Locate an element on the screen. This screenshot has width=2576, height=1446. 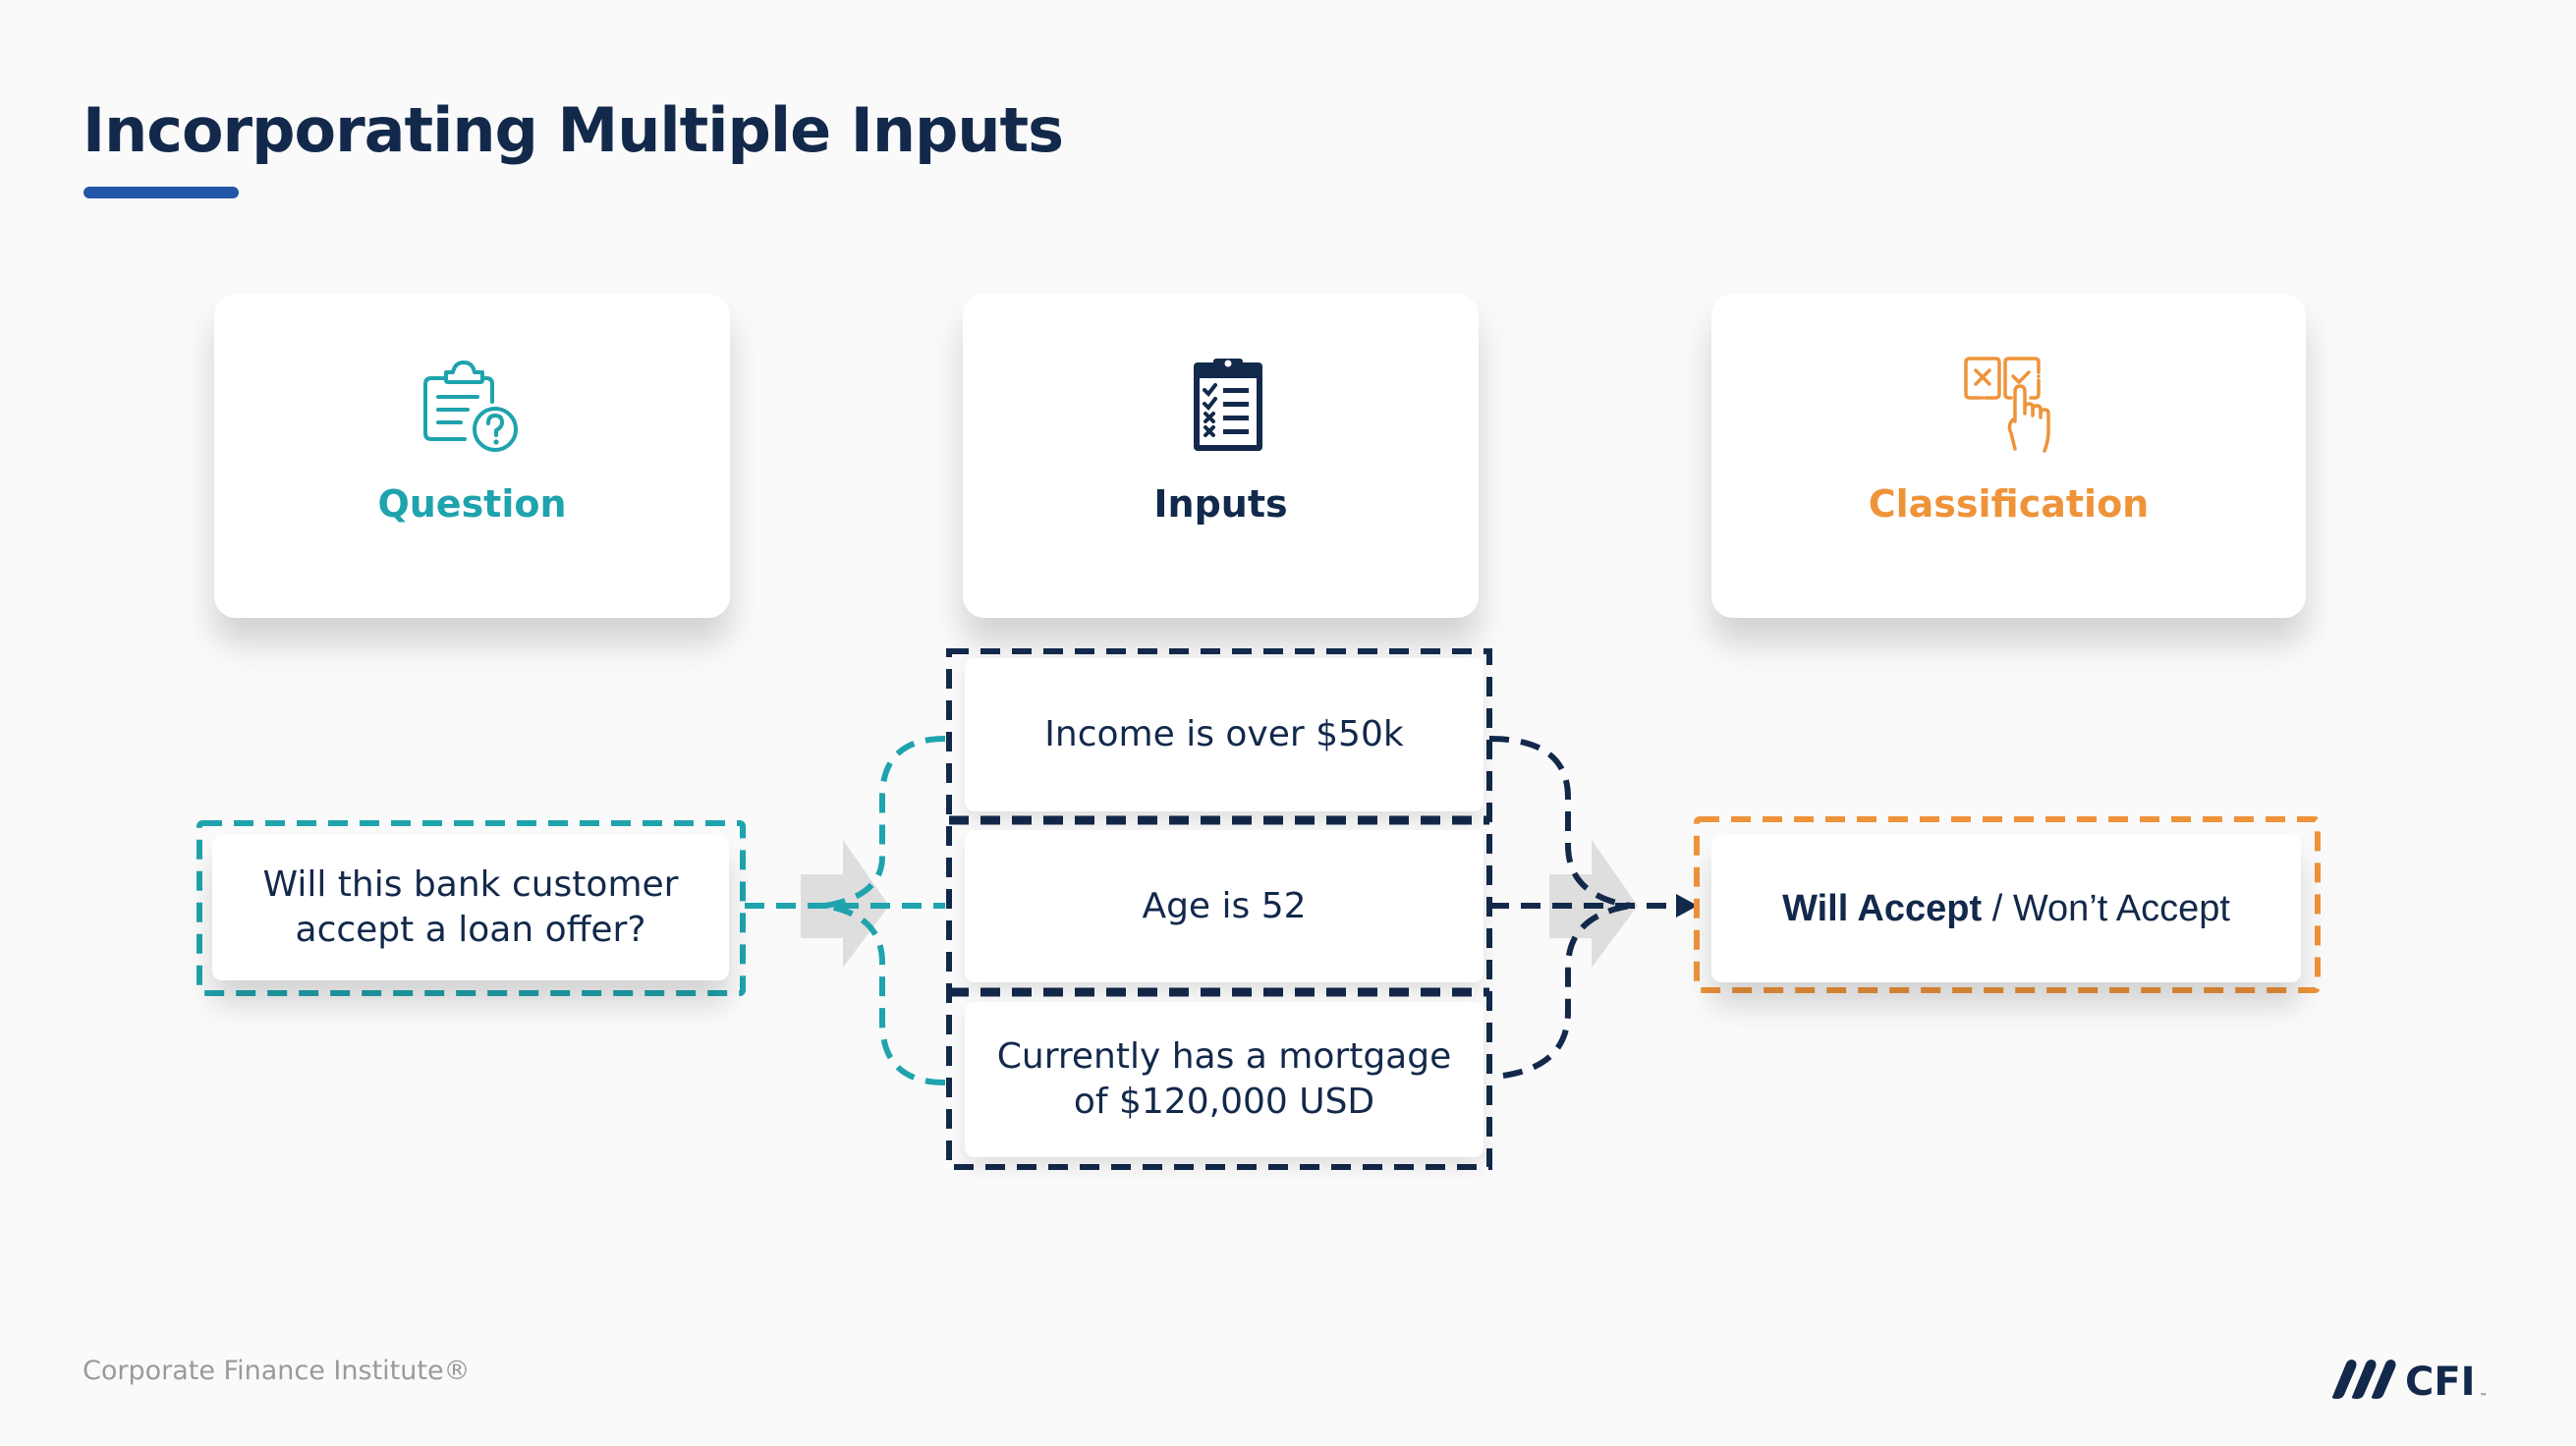
input-mortgage-line-1: Currently has a mortgage is located at coordinates (1224, 1056).